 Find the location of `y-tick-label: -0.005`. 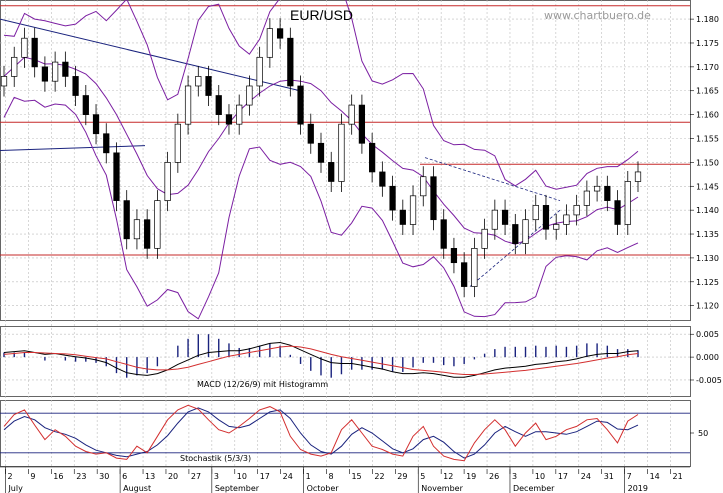

y-tick-label: -0.005 is located at coordinates (709, 380).